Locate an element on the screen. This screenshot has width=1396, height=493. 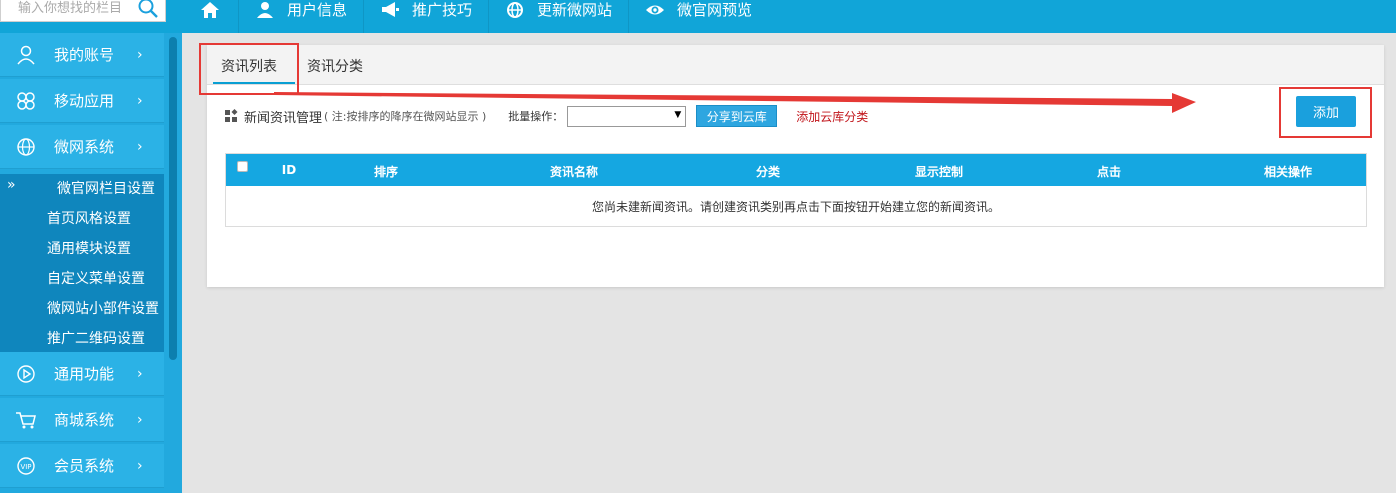
annotation-box-add is located at coordinates (1325, 112).